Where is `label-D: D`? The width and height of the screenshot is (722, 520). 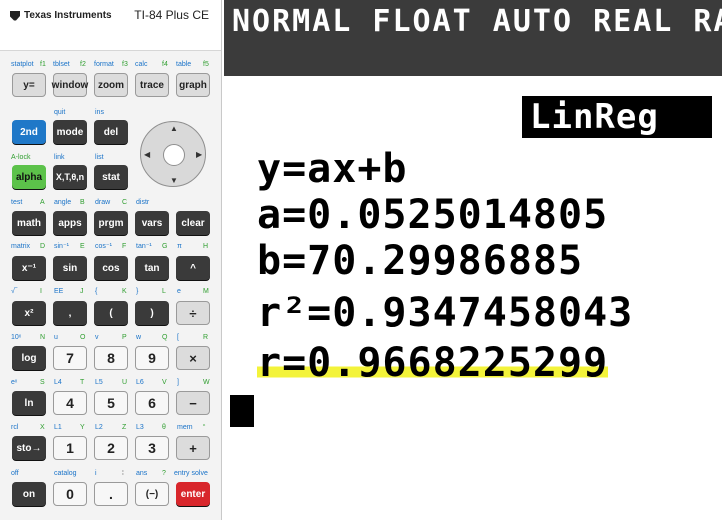 label-D: D is located at coordinates (43, 246).